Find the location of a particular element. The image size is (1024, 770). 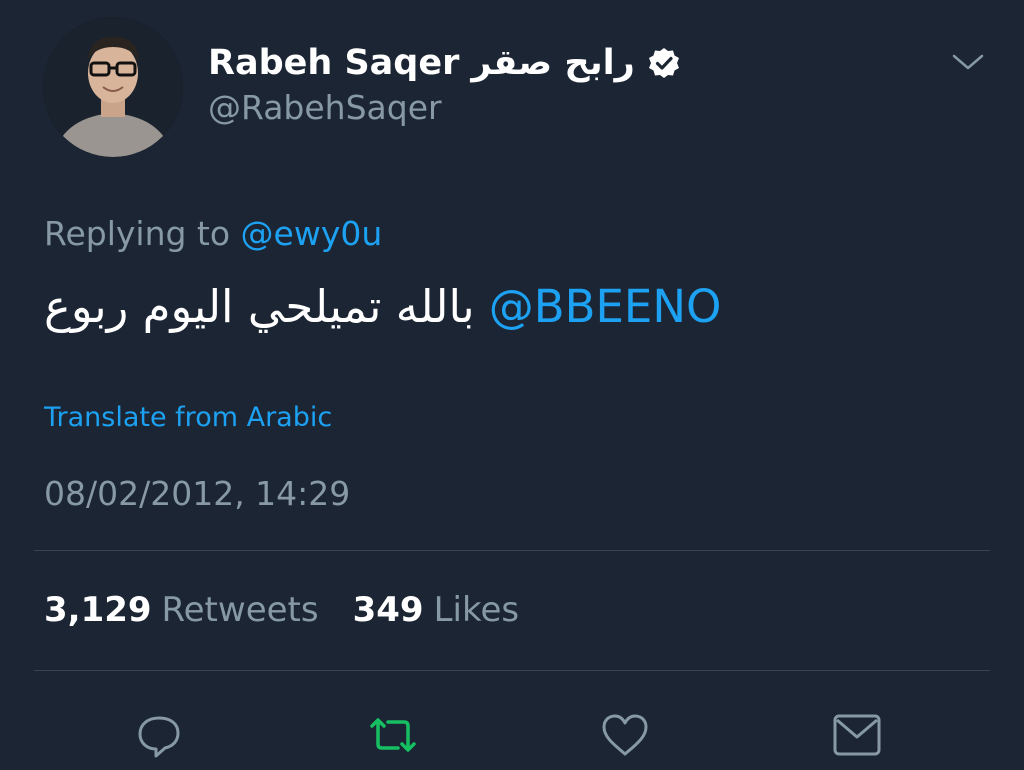

avatar-image is located at coordinates (113, 87).